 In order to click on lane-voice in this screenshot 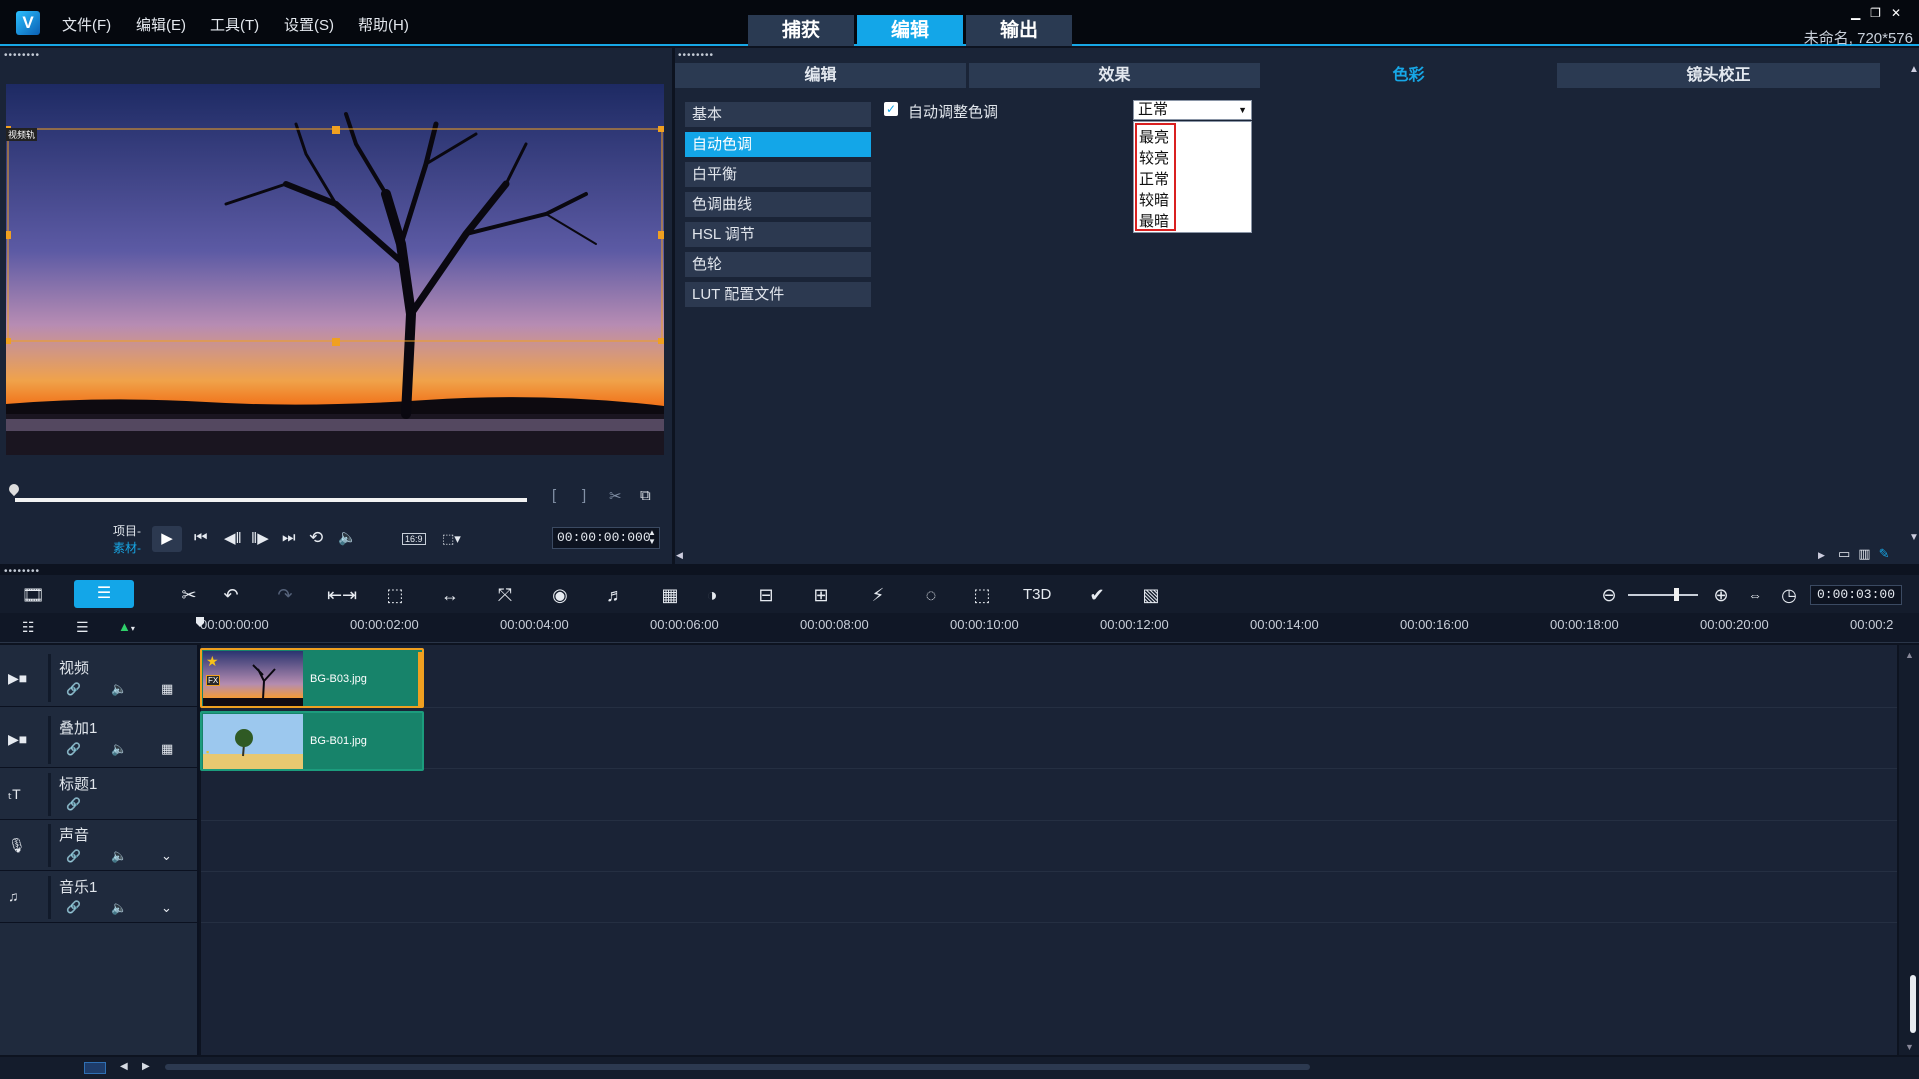, I will do `click(1049, 846)`.